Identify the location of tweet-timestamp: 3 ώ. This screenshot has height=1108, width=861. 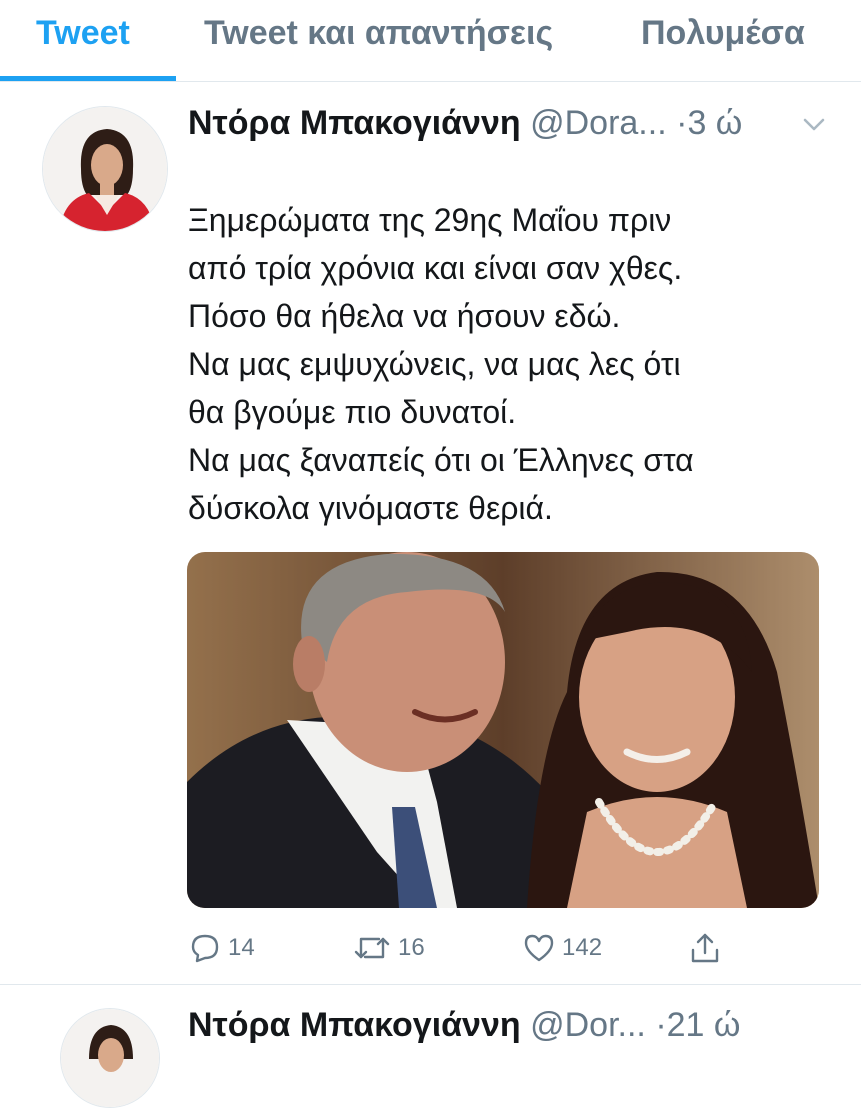
(714, 123).